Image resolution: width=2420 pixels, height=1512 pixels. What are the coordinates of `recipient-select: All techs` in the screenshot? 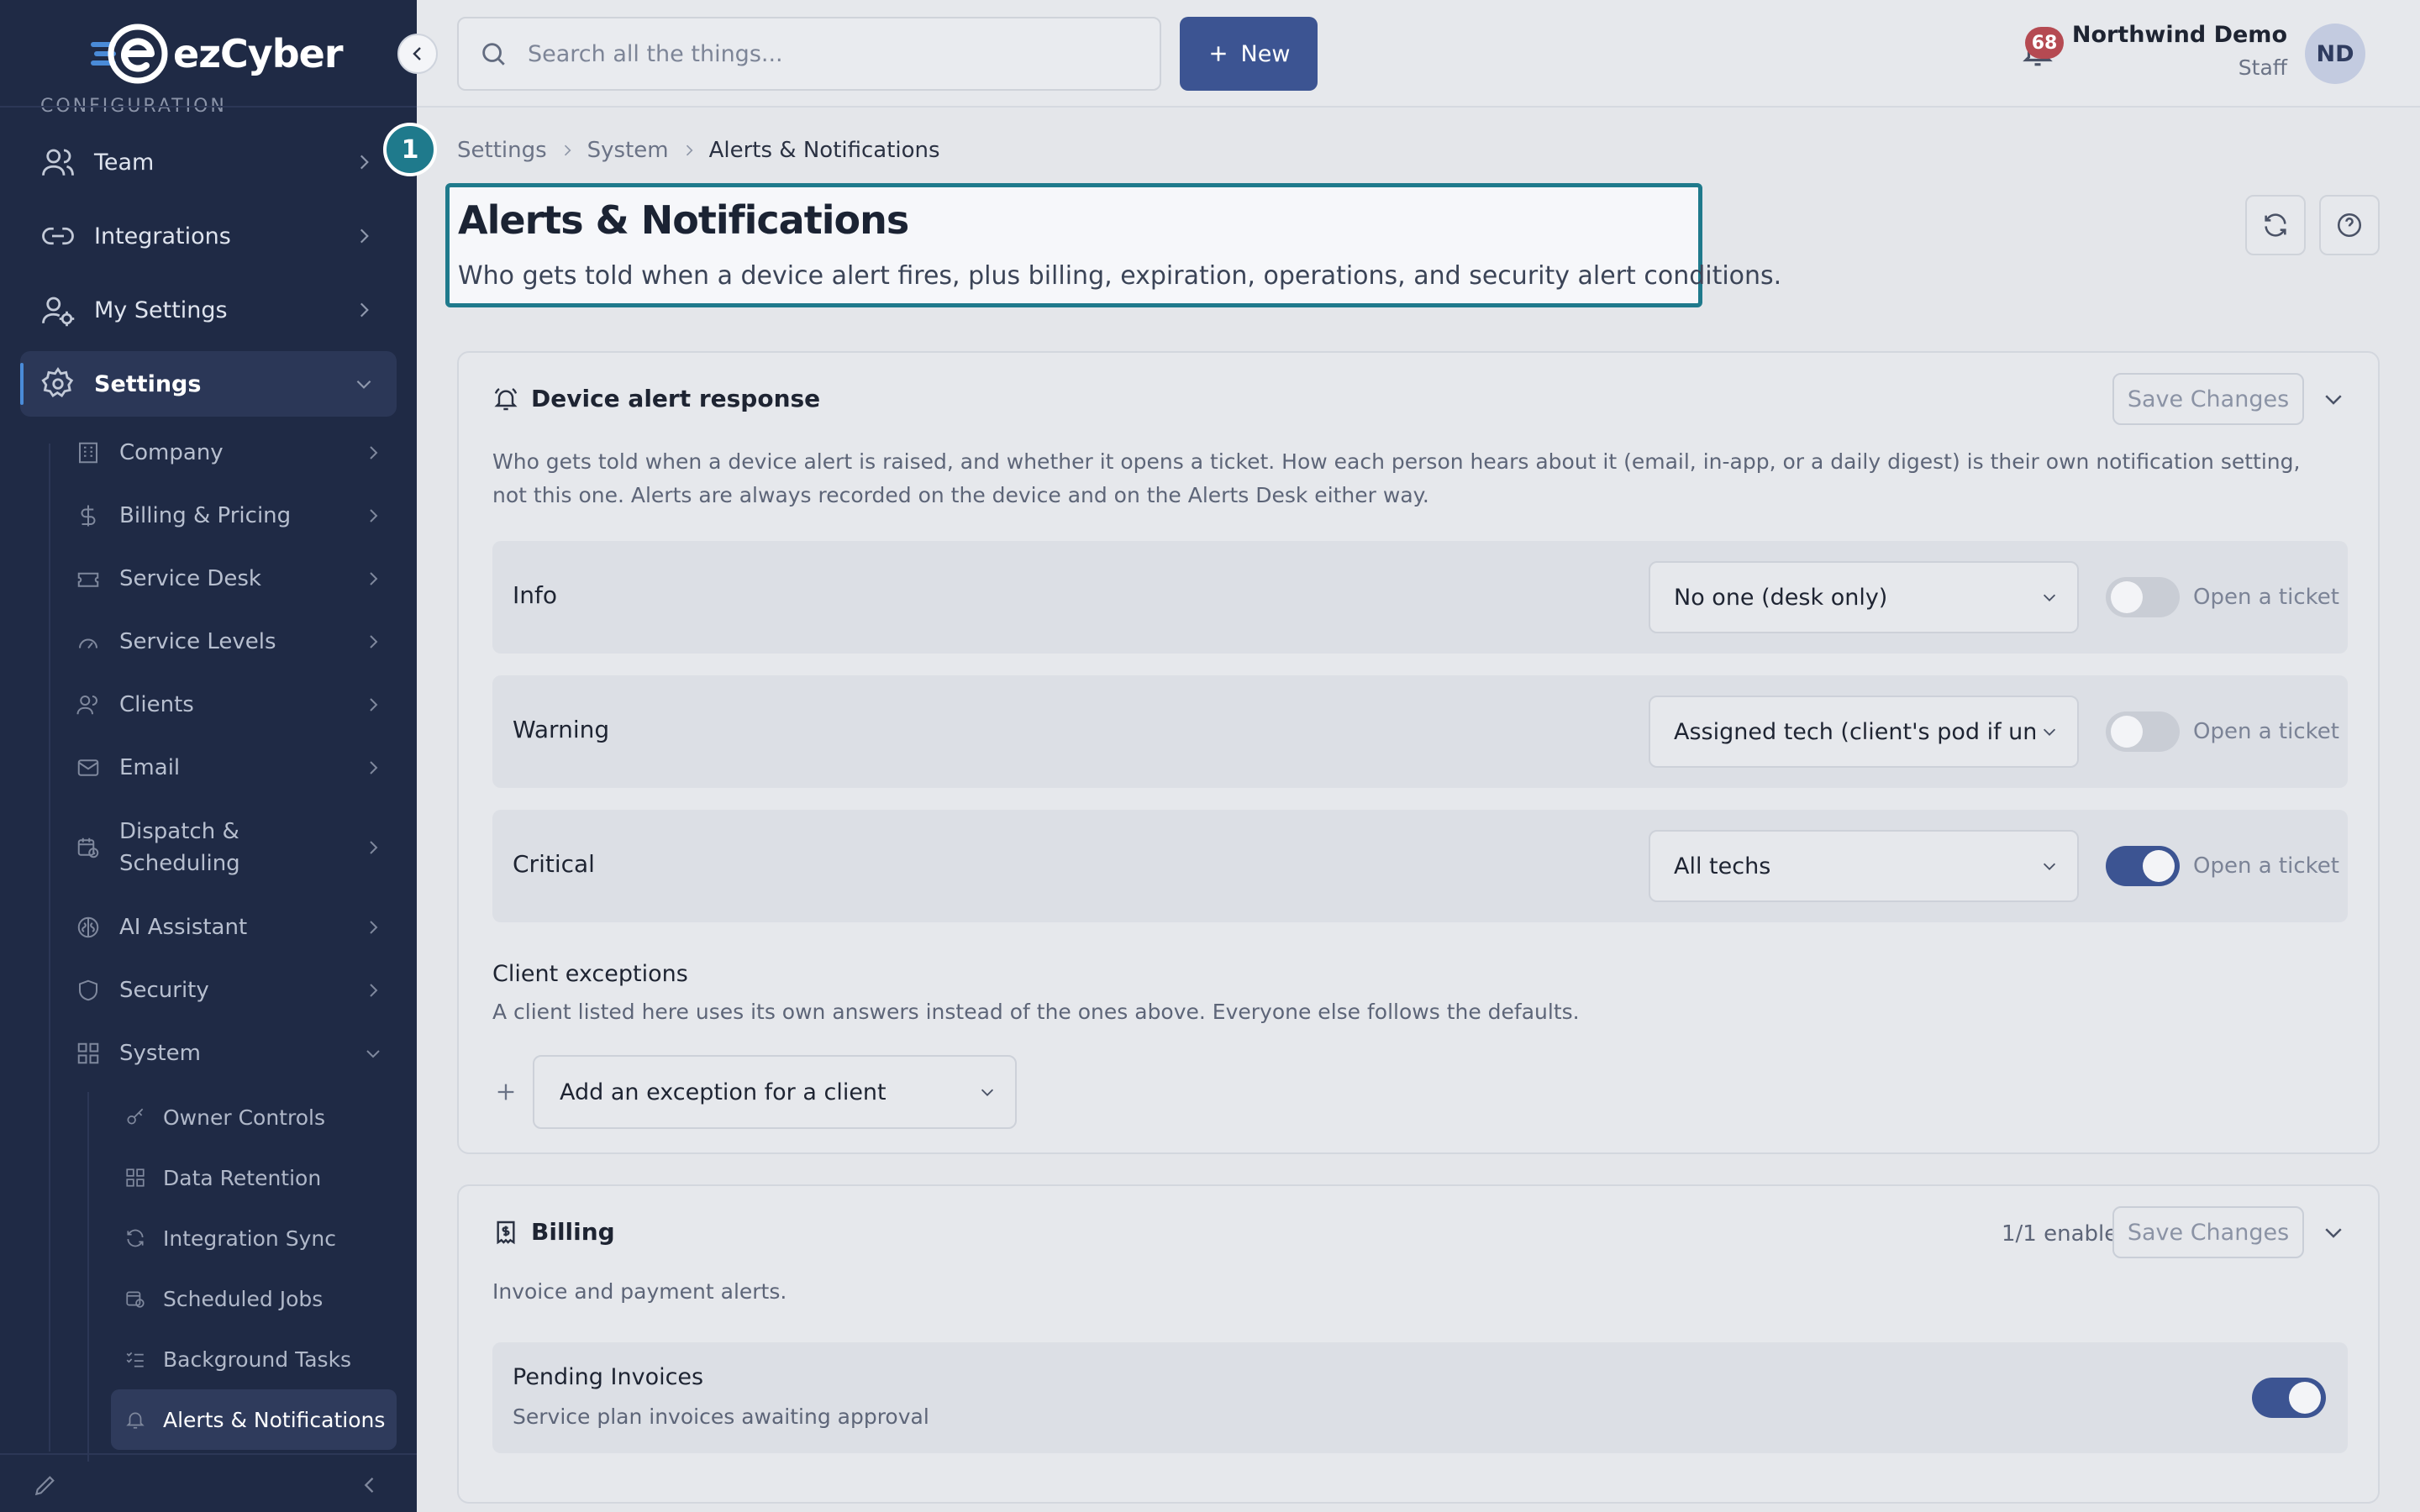 It's located at (1864, 866).